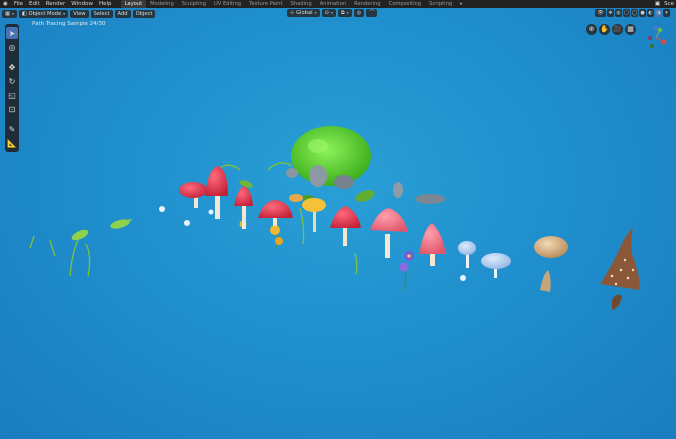 The height and width of the screenshot is (439, 676). Describe the element at coordinates (12, 109) in the screenshot. I see `transform-icon: ⊡` at that location.